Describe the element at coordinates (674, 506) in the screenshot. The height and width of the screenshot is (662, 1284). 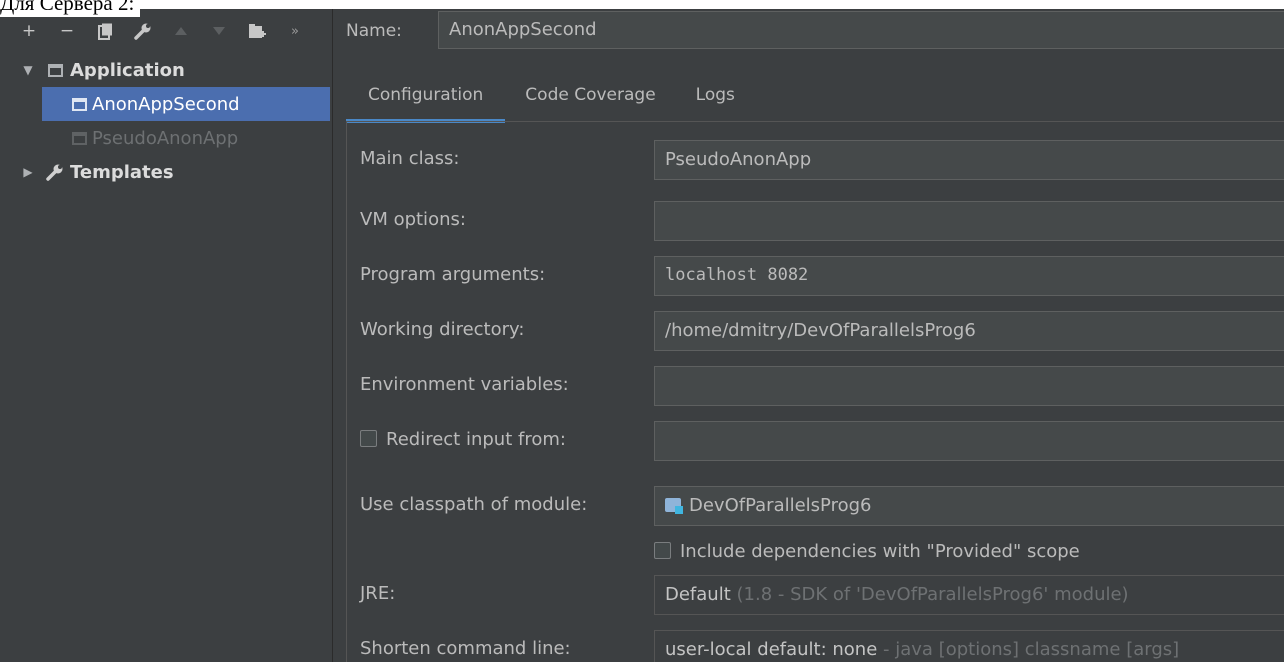
I see `module-icon` at that location.